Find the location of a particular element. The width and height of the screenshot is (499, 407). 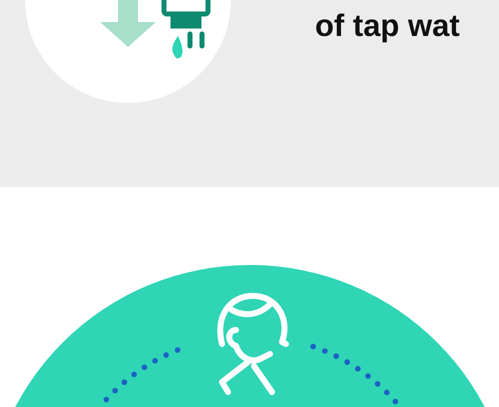

arrow-down-icon is located at coordinates (128, 23).